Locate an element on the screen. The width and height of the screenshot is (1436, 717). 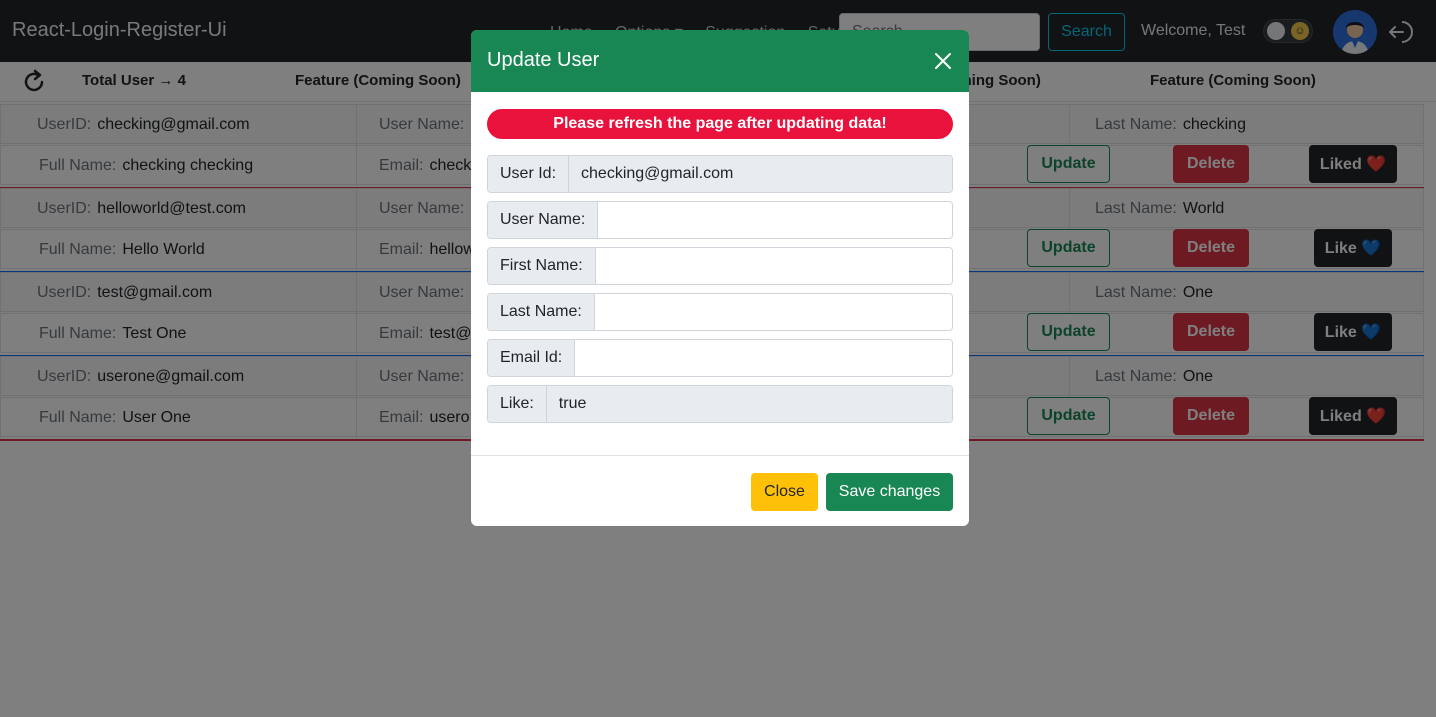
close-button: Close is located at coordinates (784, 492).